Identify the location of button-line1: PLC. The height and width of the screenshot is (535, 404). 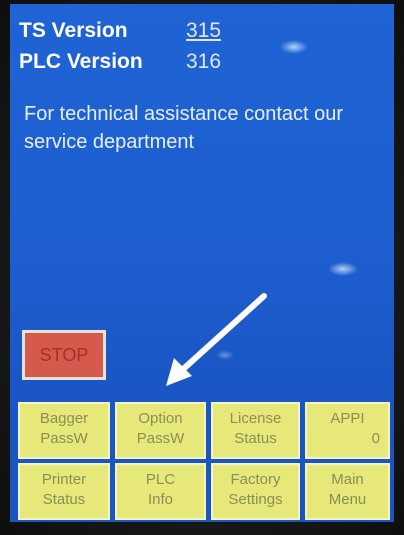
(160, 479).